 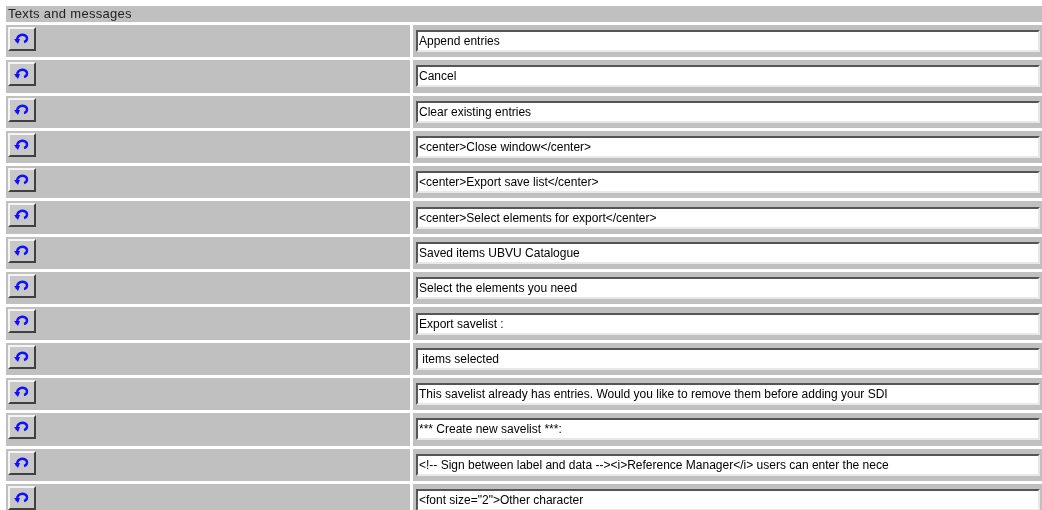 What do you see at coordinates (728, 288) in the screenshot?
I see `text-field: Select the elements you need` at bounding box center [728, 288].